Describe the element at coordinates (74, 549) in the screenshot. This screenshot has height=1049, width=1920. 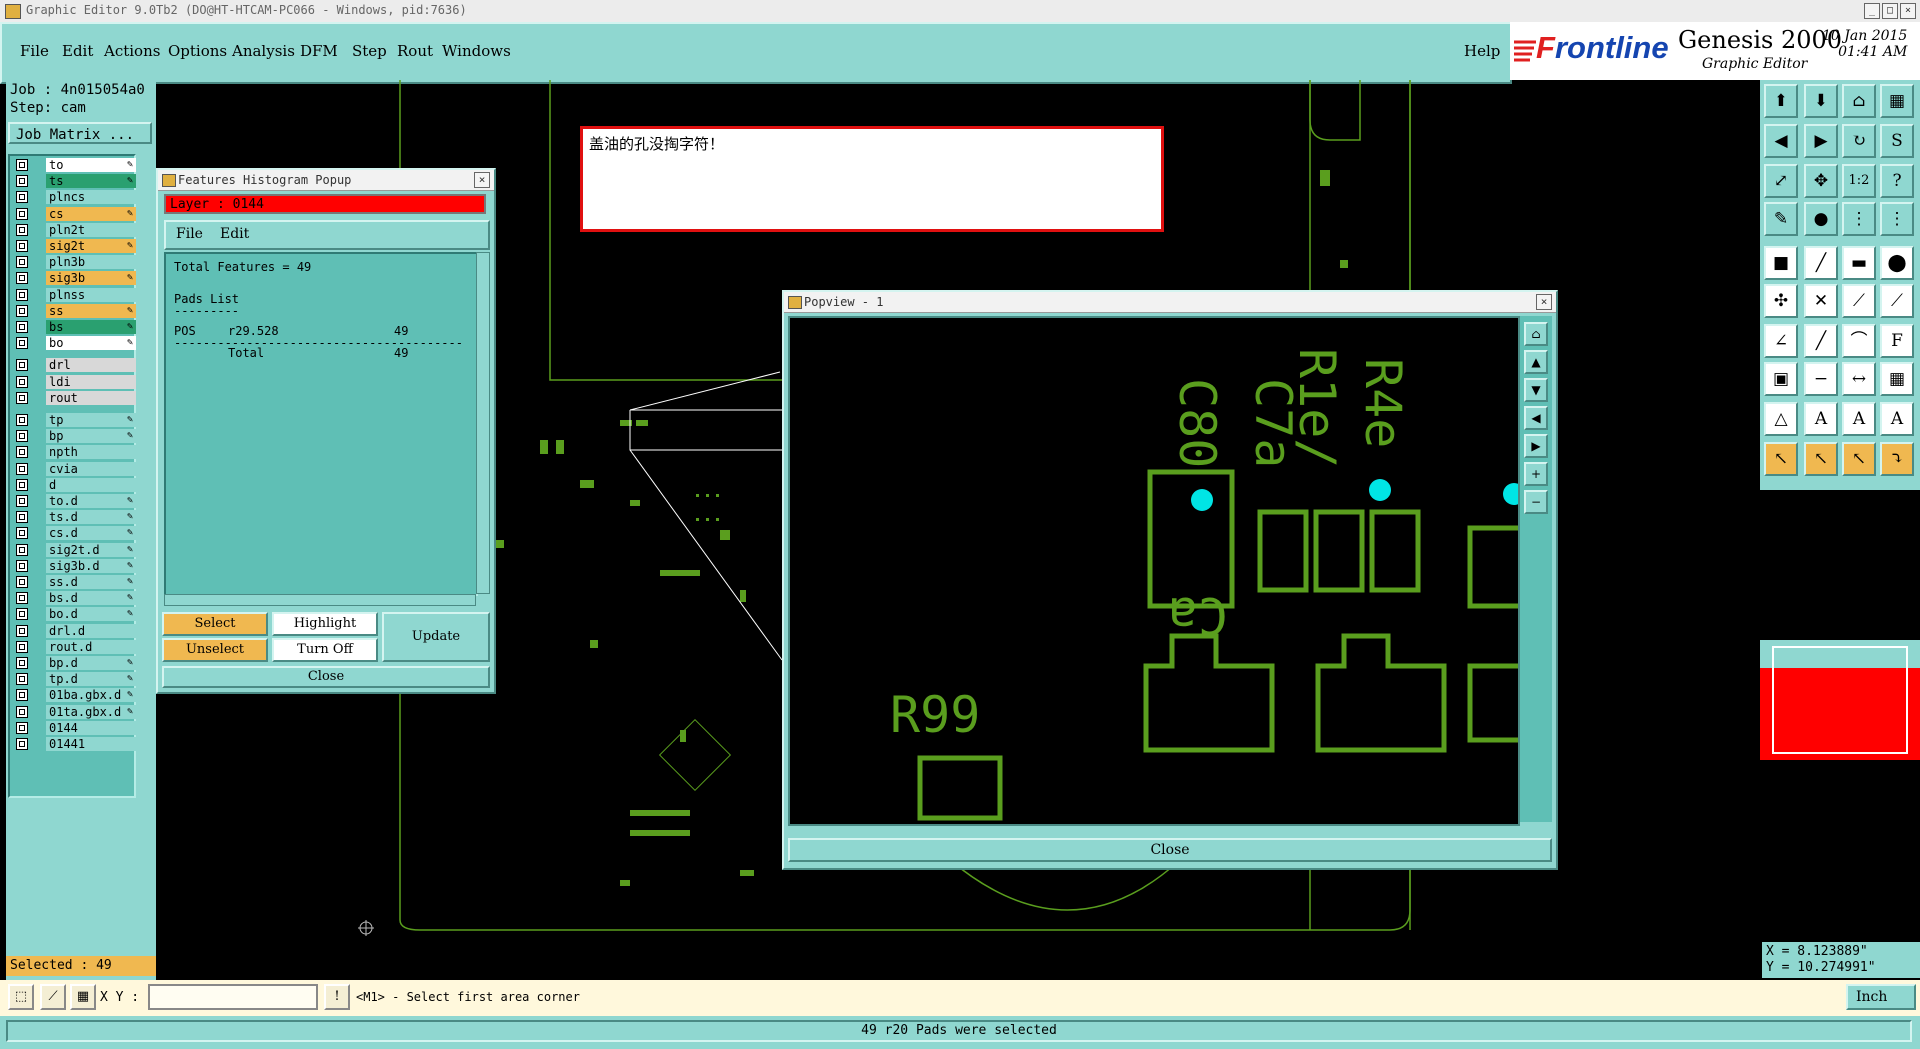
I see `layer-row: sig2t.d ✎` at that location.